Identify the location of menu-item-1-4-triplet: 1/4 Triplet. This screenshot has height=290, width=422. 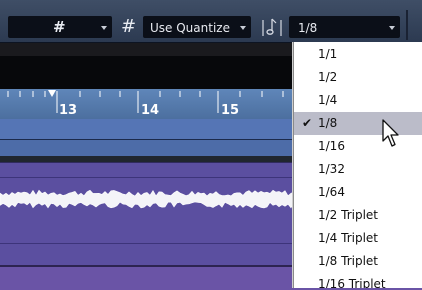
(358, 238).